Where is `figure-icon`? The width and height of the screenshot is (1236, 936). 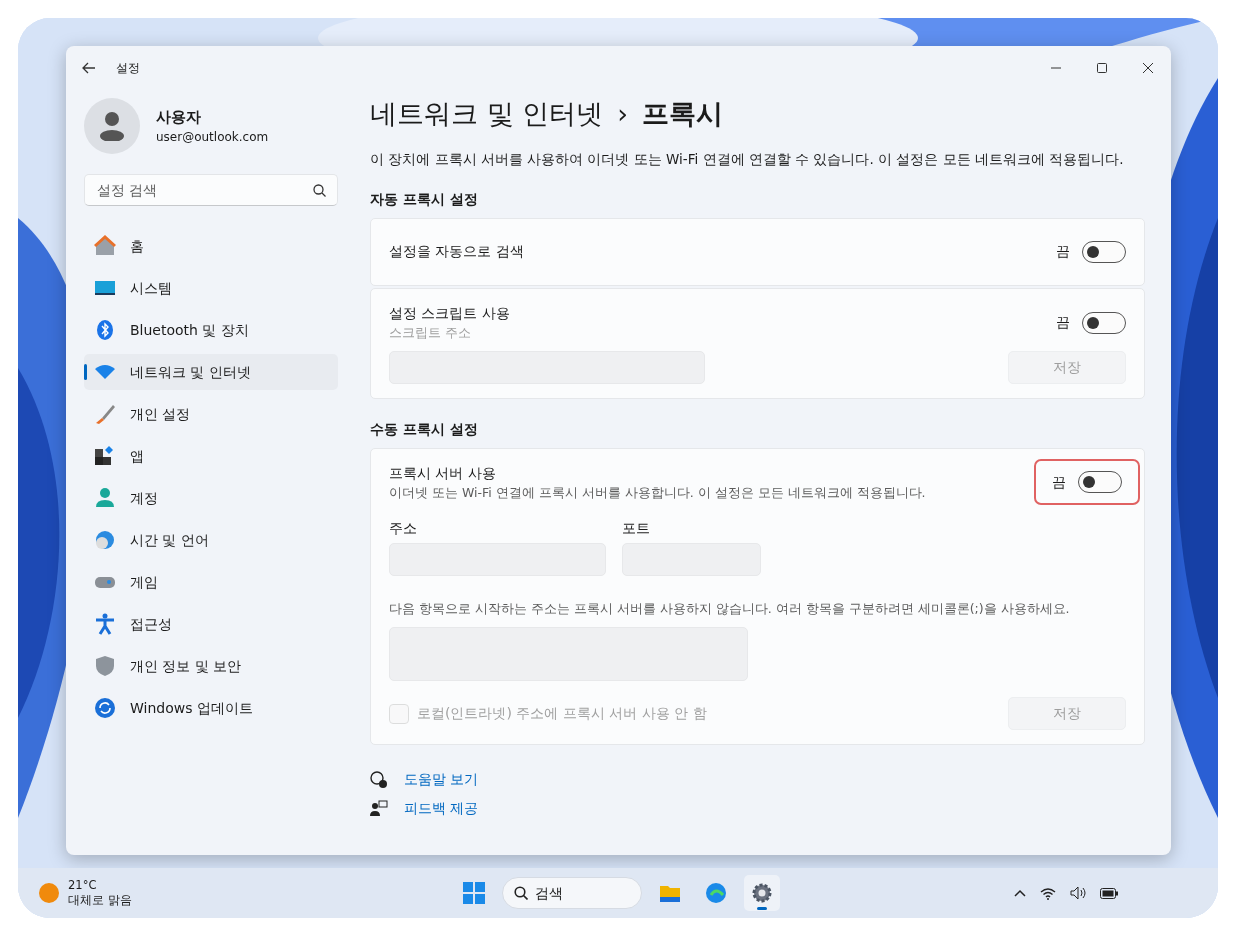
figure-icon is located at coordinates (105, 624).